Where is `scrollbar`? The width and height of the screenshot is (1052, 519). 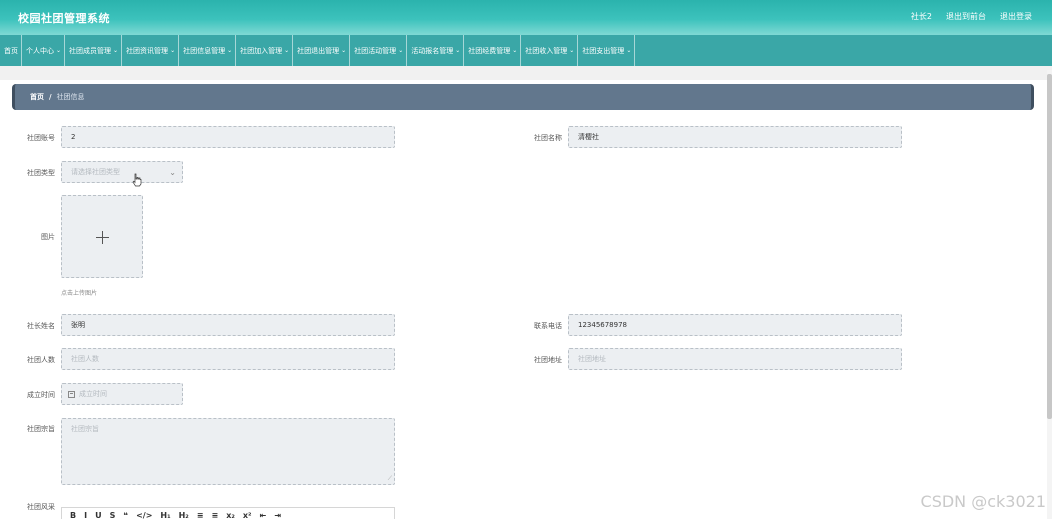 scrollbar is located at coordinates (1049, 294).